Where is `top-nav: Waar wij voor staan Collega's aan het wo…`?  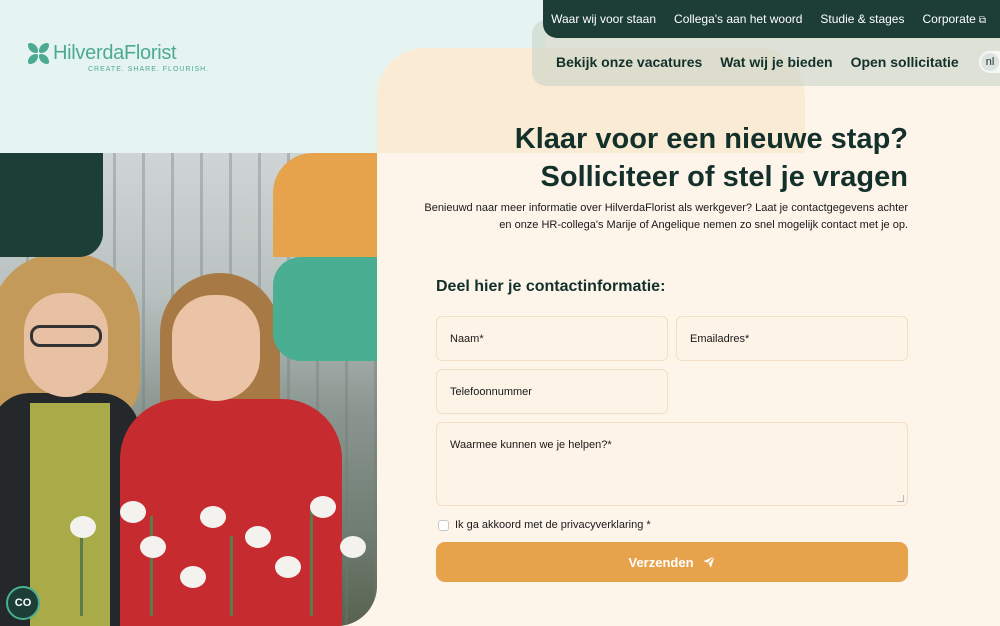 top-nav: Waar wij voor staan Collega's aan het wo… is located at coordinates (771, 19).